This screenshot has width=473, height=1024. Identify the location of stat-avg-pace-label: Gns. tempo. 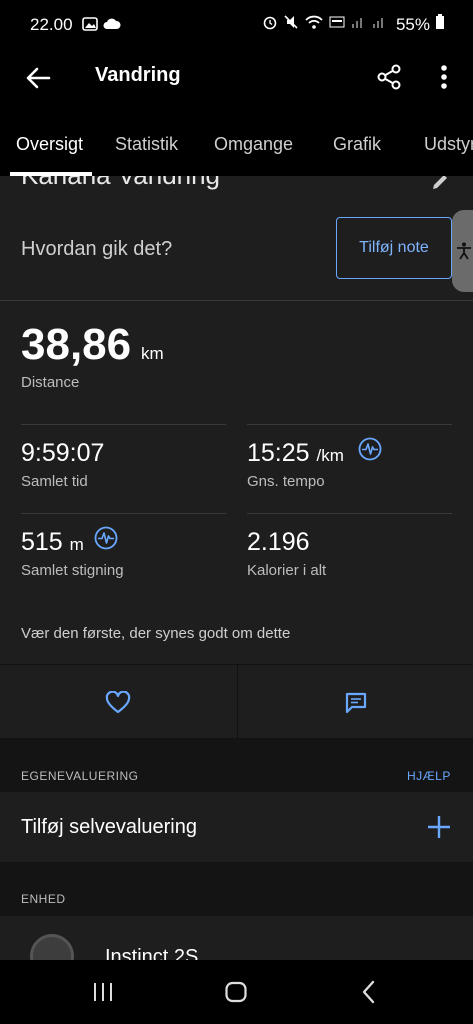
(286, 481).